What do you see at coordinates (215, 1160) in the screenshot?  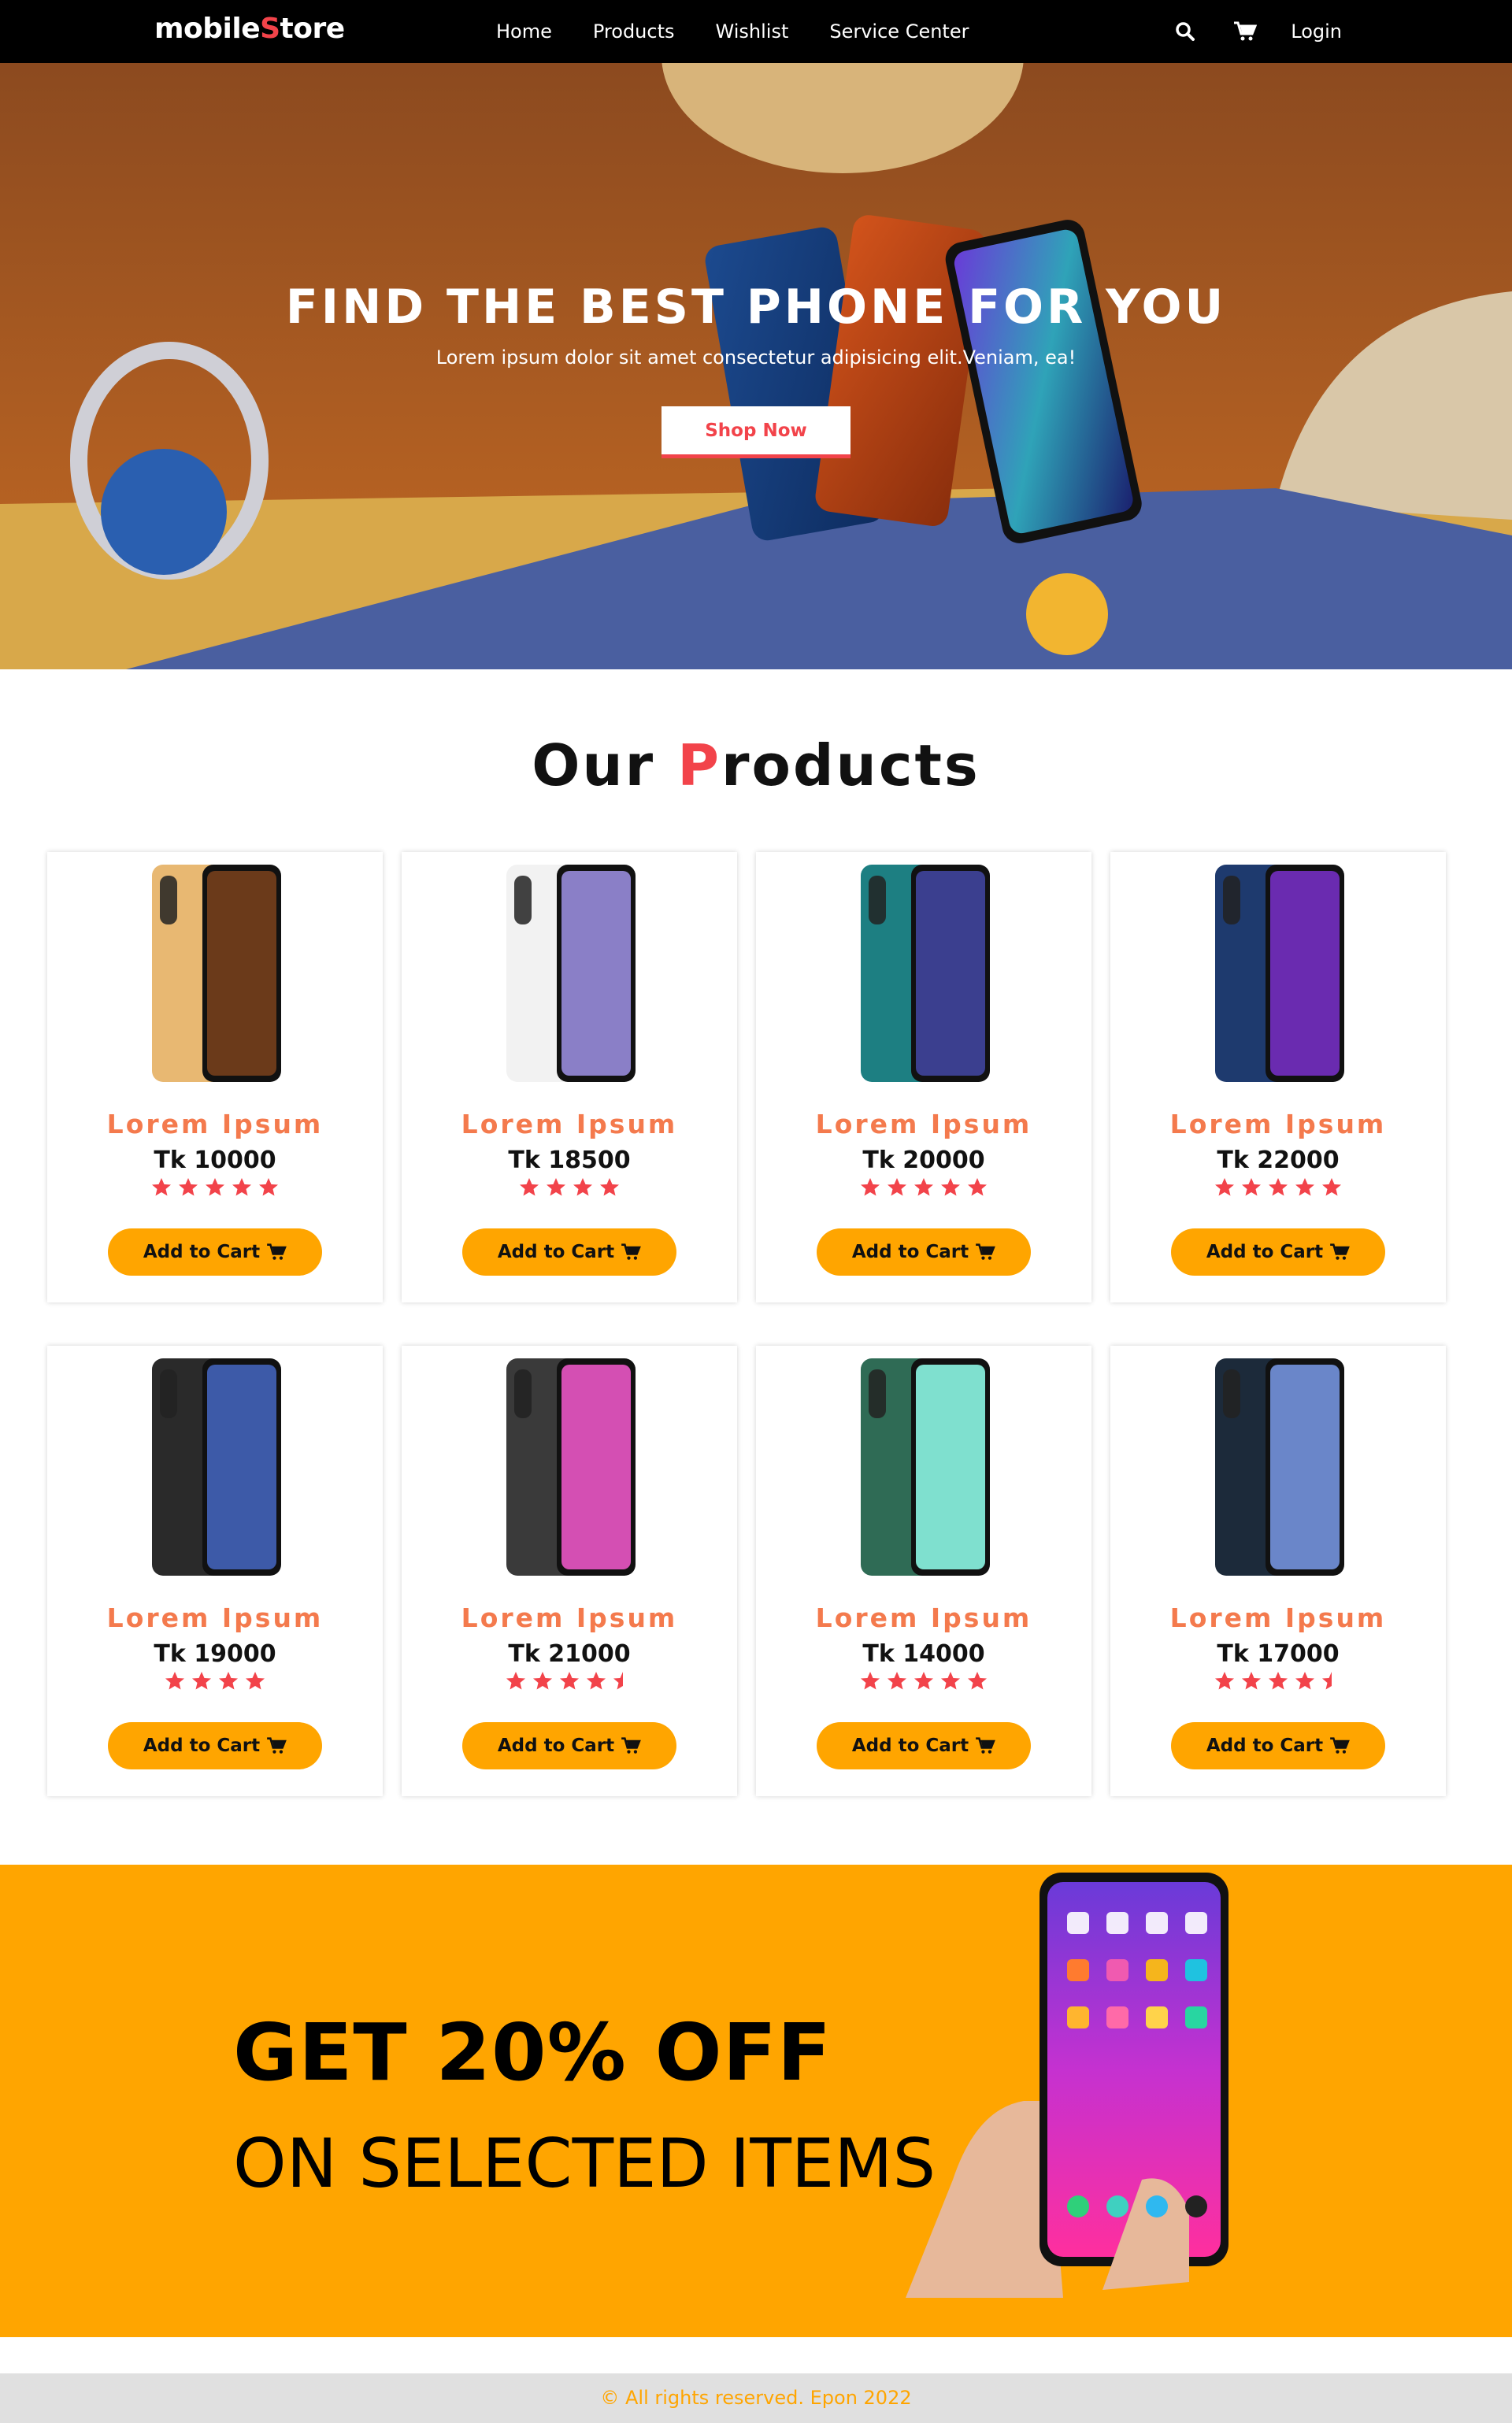 I see `product-price: Tk 10000` at bounding box center [215, 1160].